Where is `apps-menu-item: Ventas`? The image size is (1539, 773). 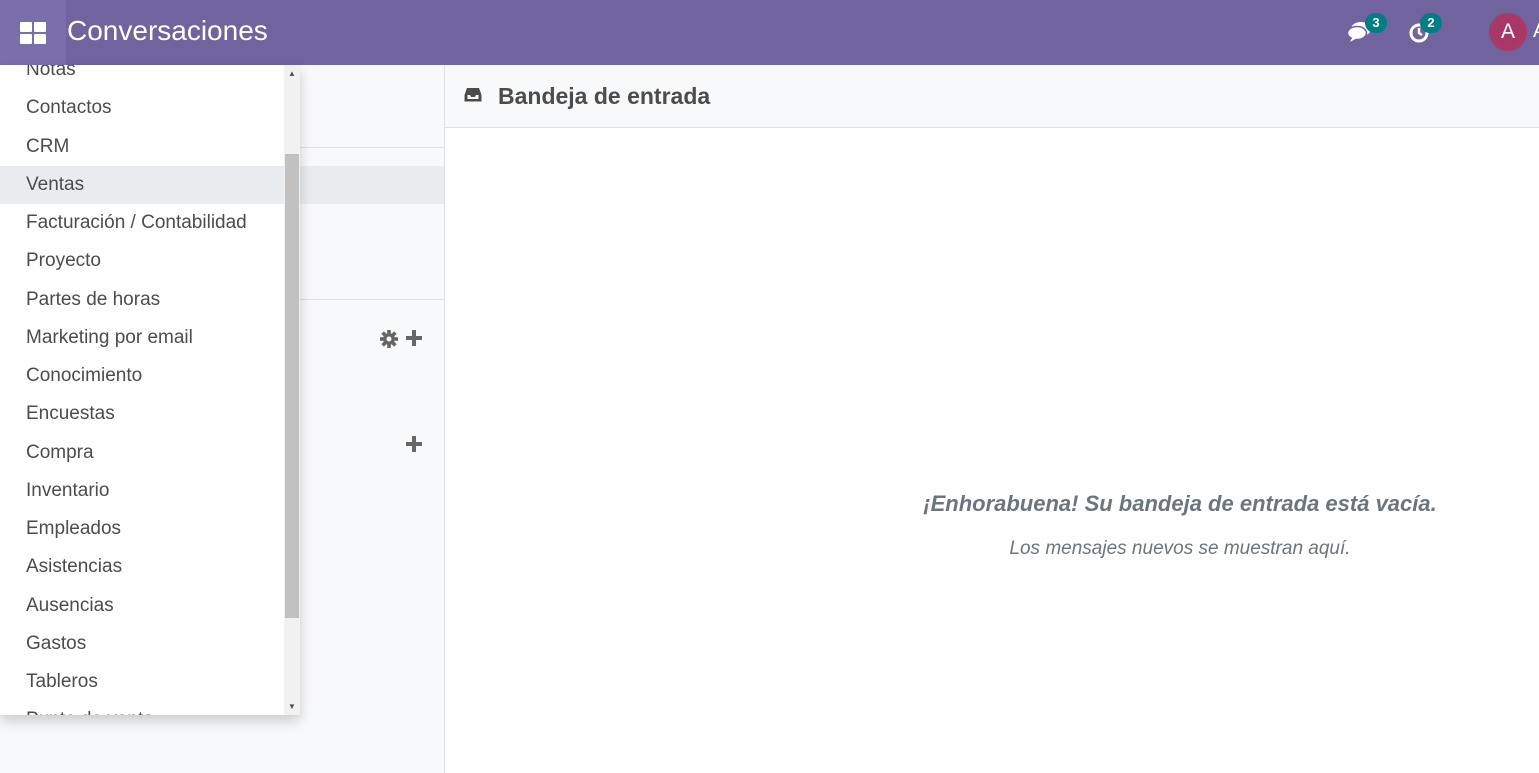 apps-menu-item: Ventas is located at coordinates (142, 184).